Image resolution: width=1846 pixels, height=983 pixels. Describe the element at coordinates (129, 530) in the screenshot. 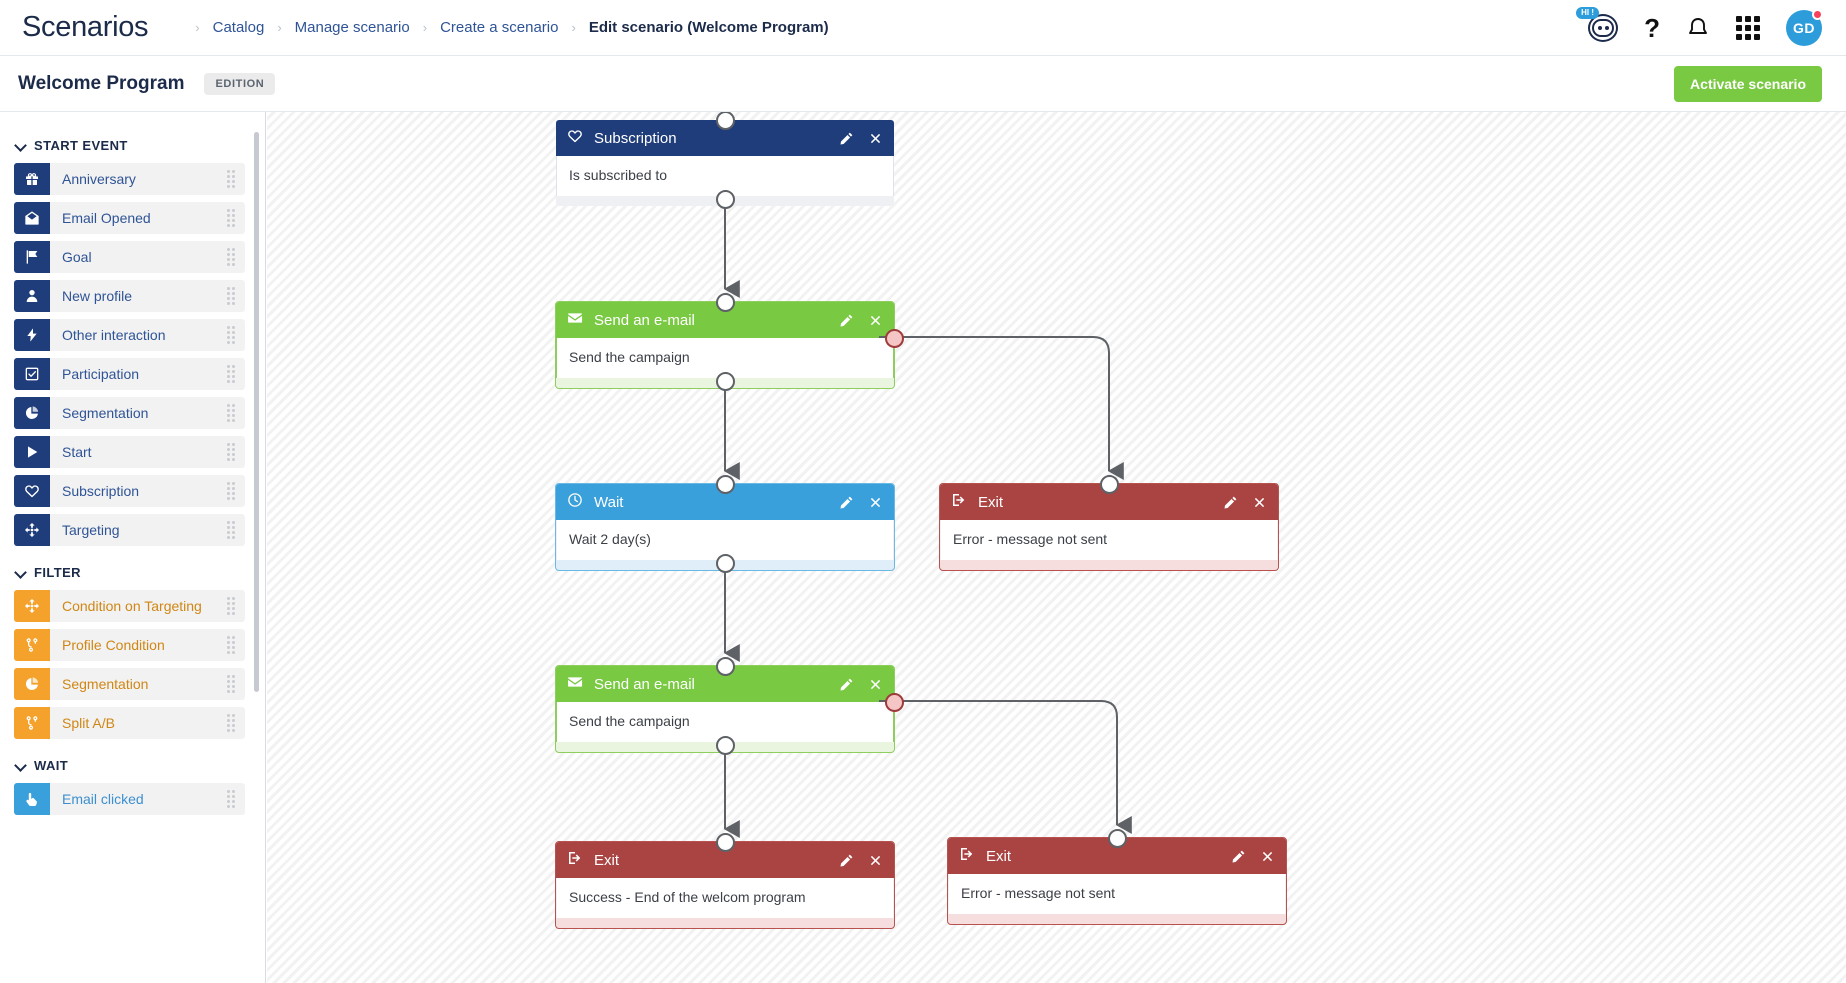

I see `palette-item-targeting: Targeting` at that location.